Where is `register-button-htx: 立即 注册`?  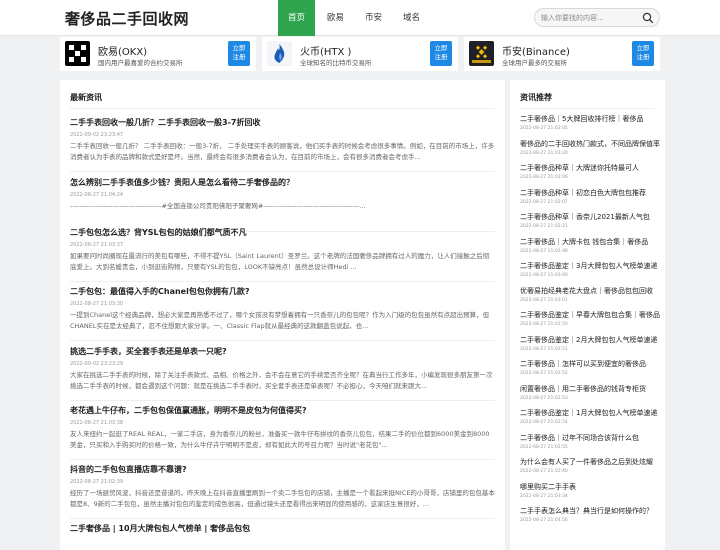 register-button-htx: 立即 注册 is located at coordinates (441, 53).